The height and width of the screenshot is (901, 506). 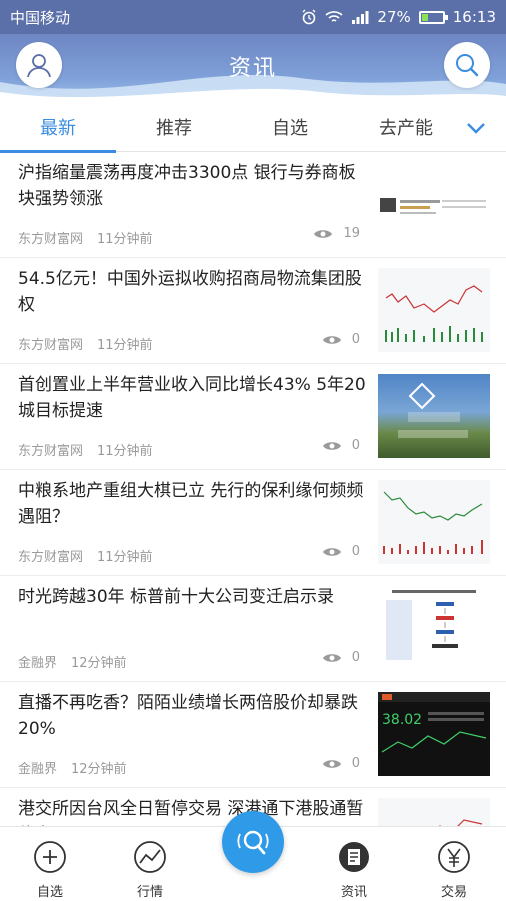 I want to click on nav-watchlist: 自选, so click(x=50, y=864).